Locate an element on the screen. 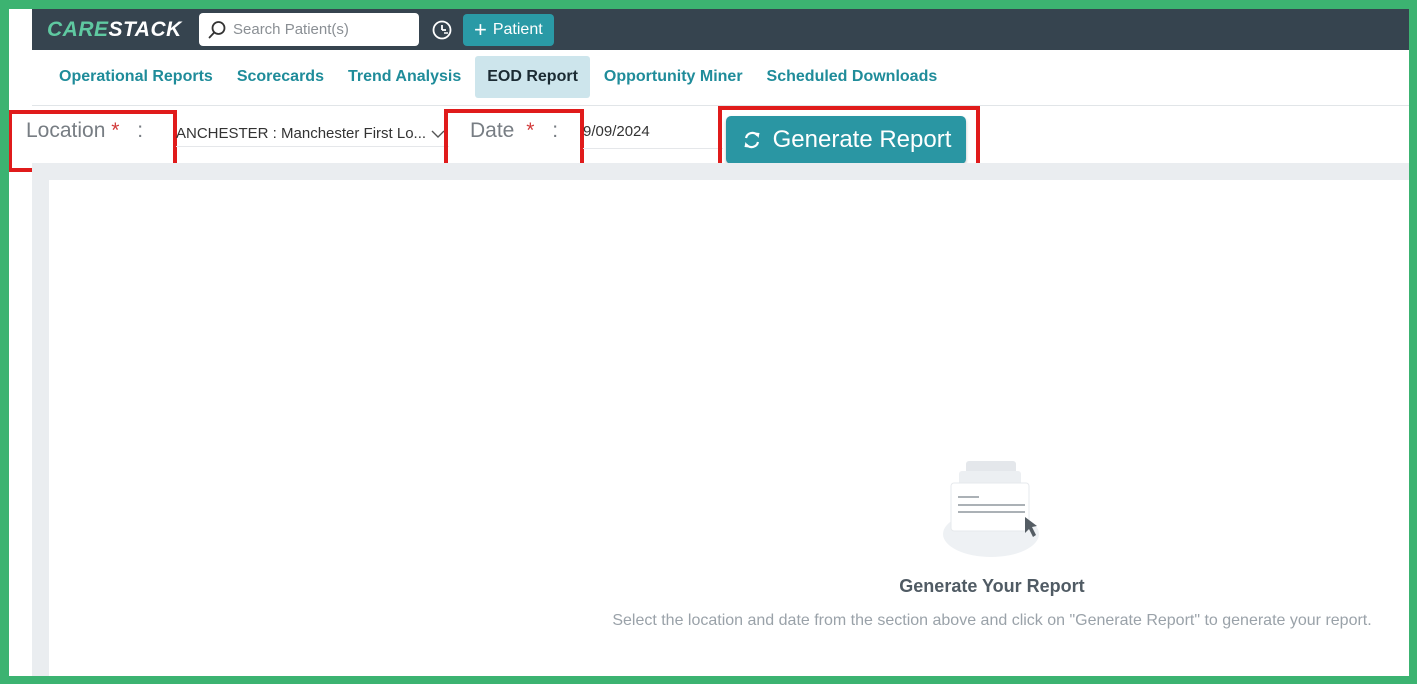 The height and width of the screenshot is (684, 1417). date-value: 9/09/2024 is located at coordinates (616, 131).